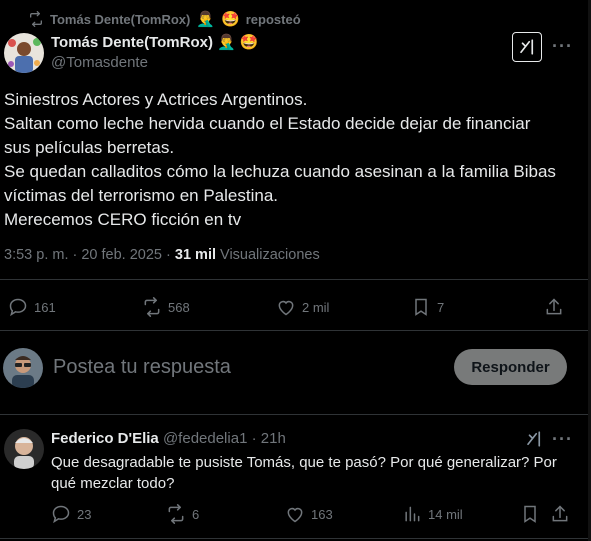 This screenshot has width=591, height=541. I want to click on comment-author-name: Federico D'Elia, so click(105, 438).